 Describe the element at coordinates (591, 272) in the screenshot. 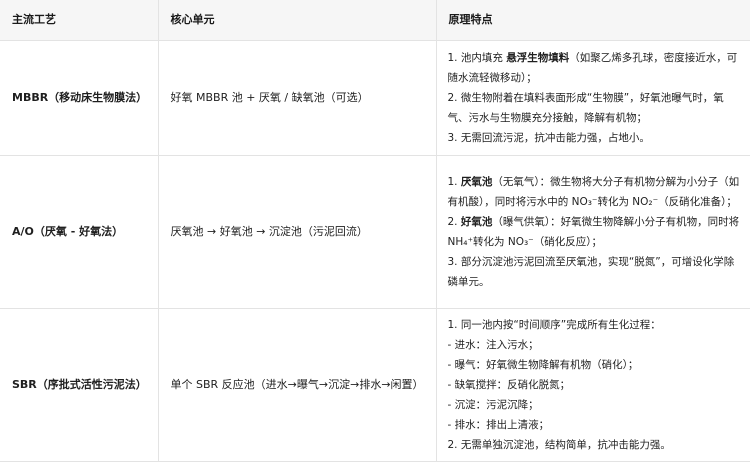

I see `principle-line: 3. 部分沉淀池污泥回流至厌氧池，实现“脱氮”，可增设化学除磷单元。` at that location.